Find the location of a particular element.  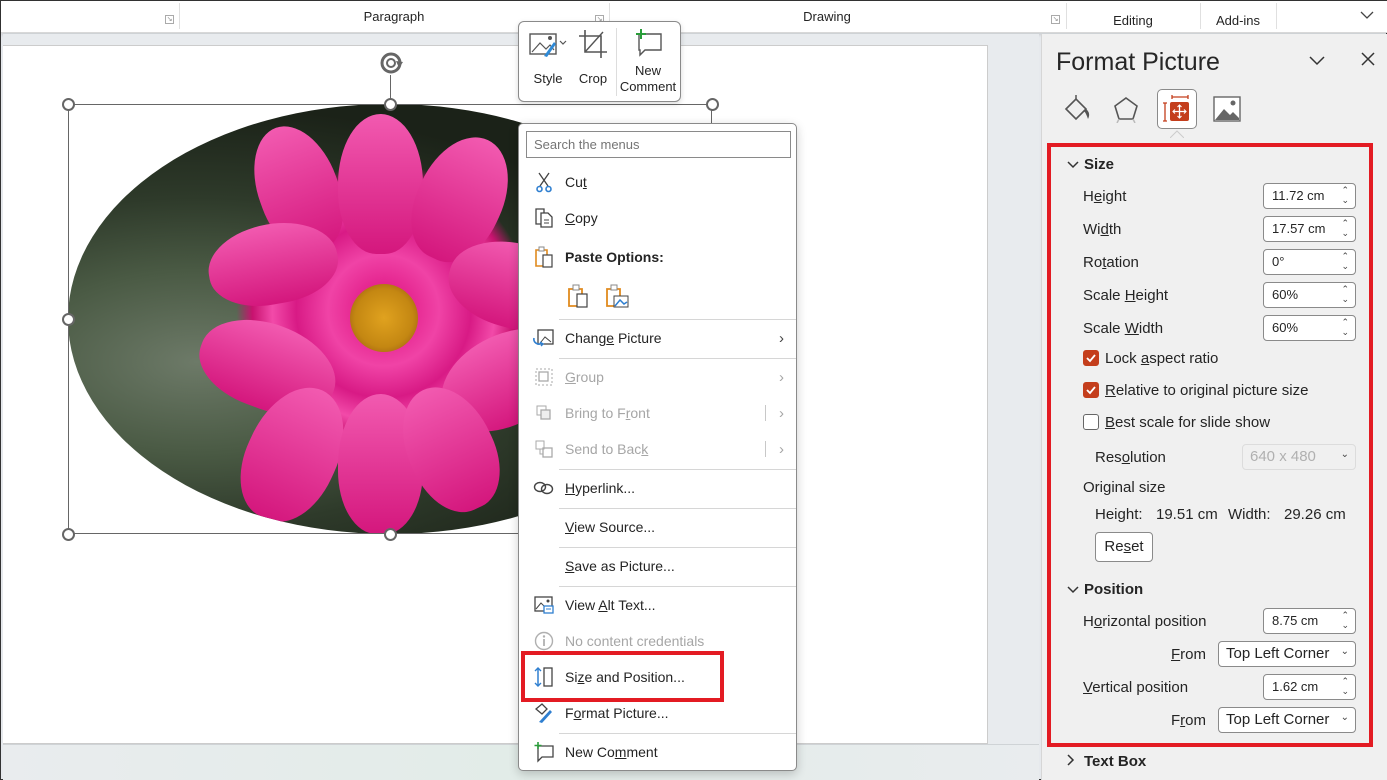

paste-keep-format-button is located at coordinates (579, 297).